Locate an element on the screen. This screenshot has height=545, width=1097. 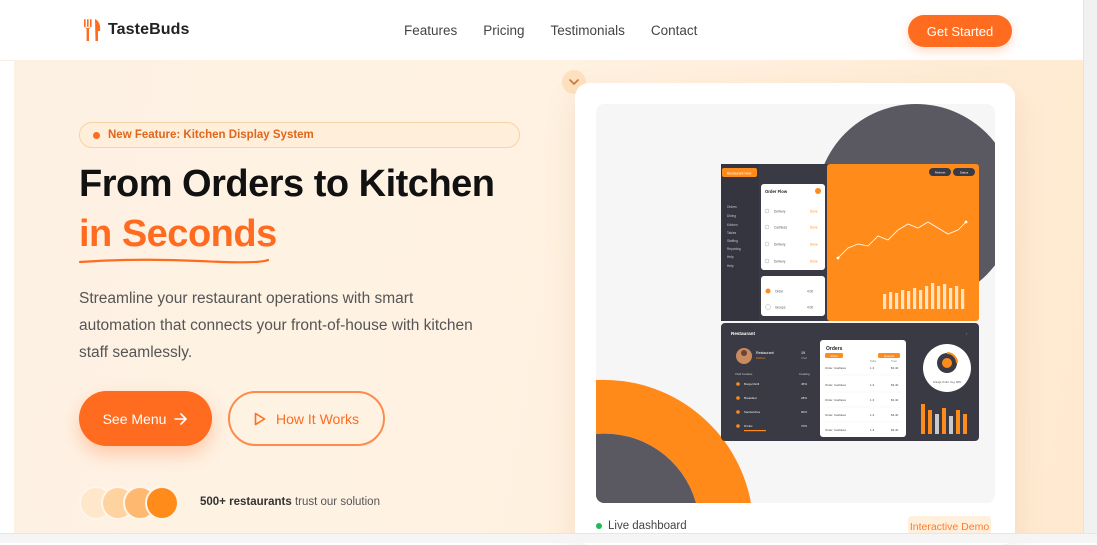
badge-text: New Feature: Kitchen Display System is located at coordinates (211, 135).